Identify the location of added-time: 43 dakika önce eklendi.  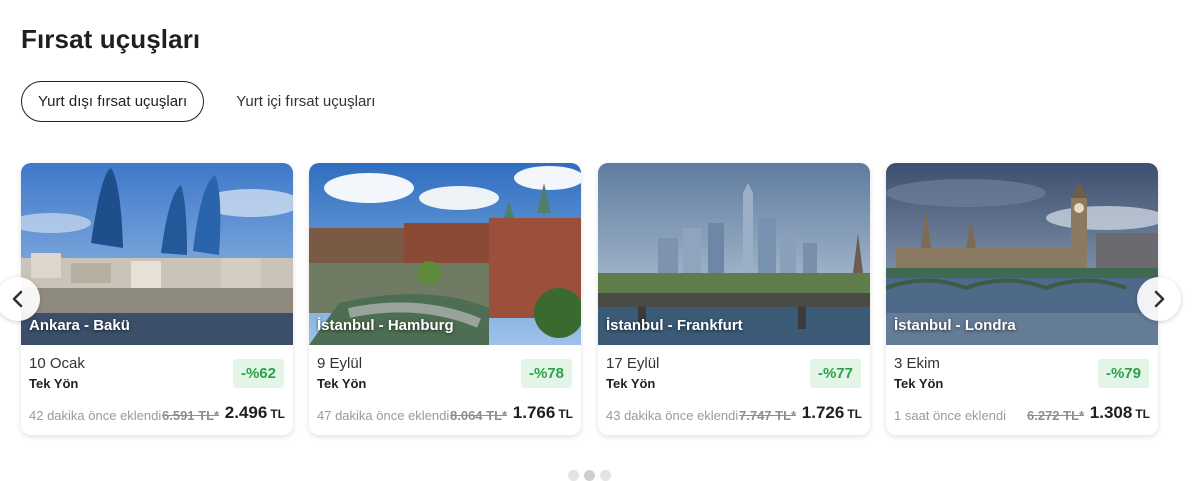
(672, 415).